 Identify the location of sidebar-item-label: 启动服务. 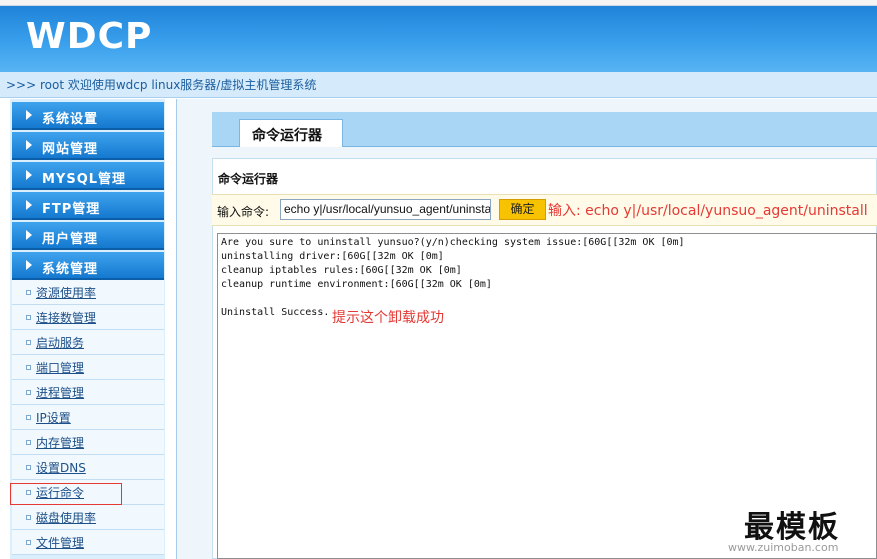
(60, 343).